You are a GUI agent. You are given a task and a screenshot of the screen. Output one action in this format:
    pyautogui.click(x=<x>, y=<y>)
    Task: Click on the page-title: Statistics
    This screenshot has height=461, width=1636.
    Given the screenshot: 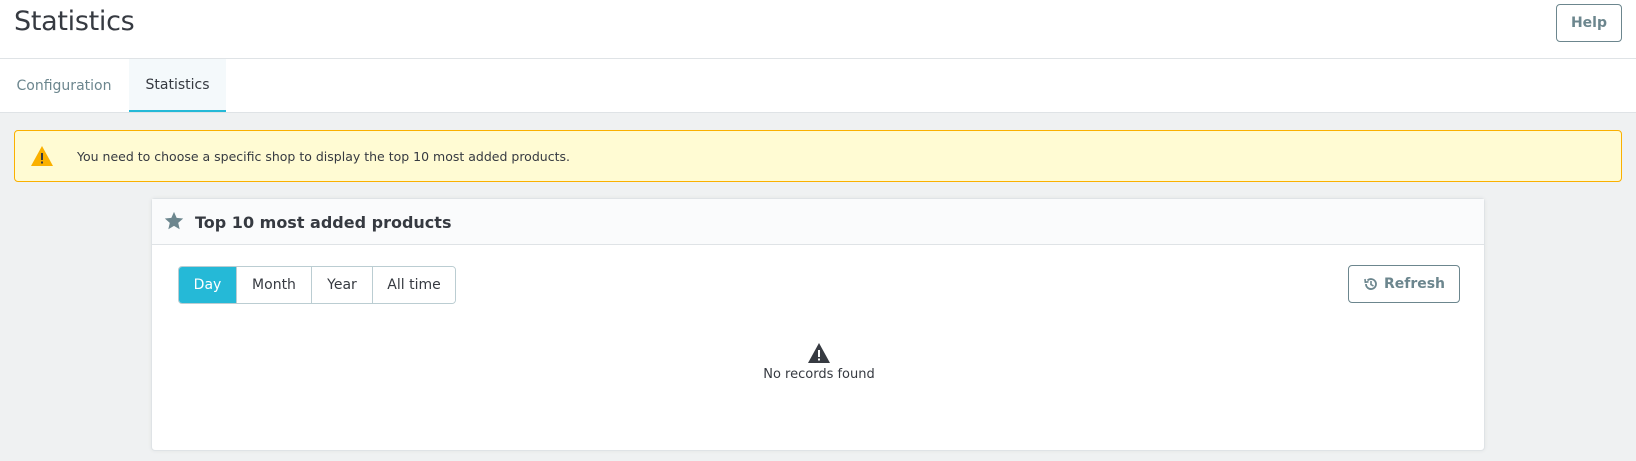 What is the action you would take?
    pyautogui.click(x=74, y=21)
    